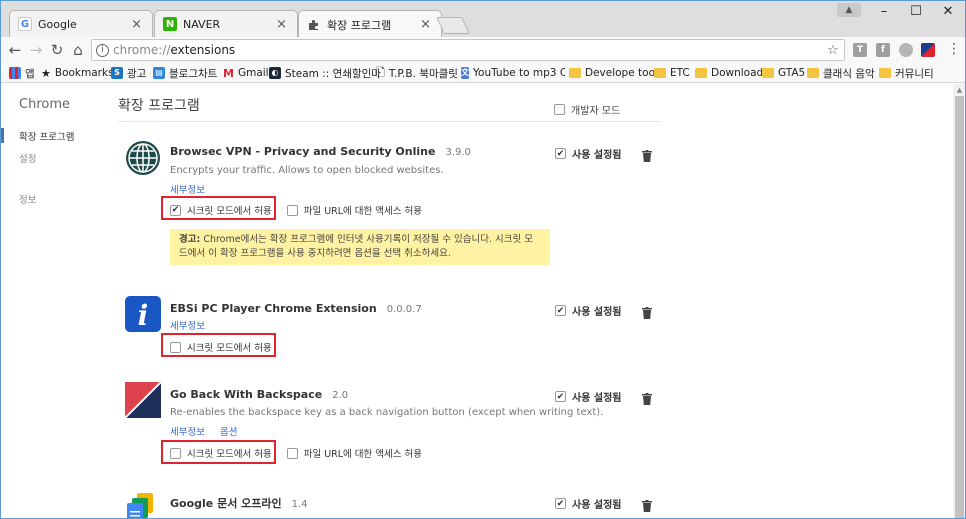 The width and height of the screenshot is (966, 519). I want to click on google-docs-icon, so click(143, 504).